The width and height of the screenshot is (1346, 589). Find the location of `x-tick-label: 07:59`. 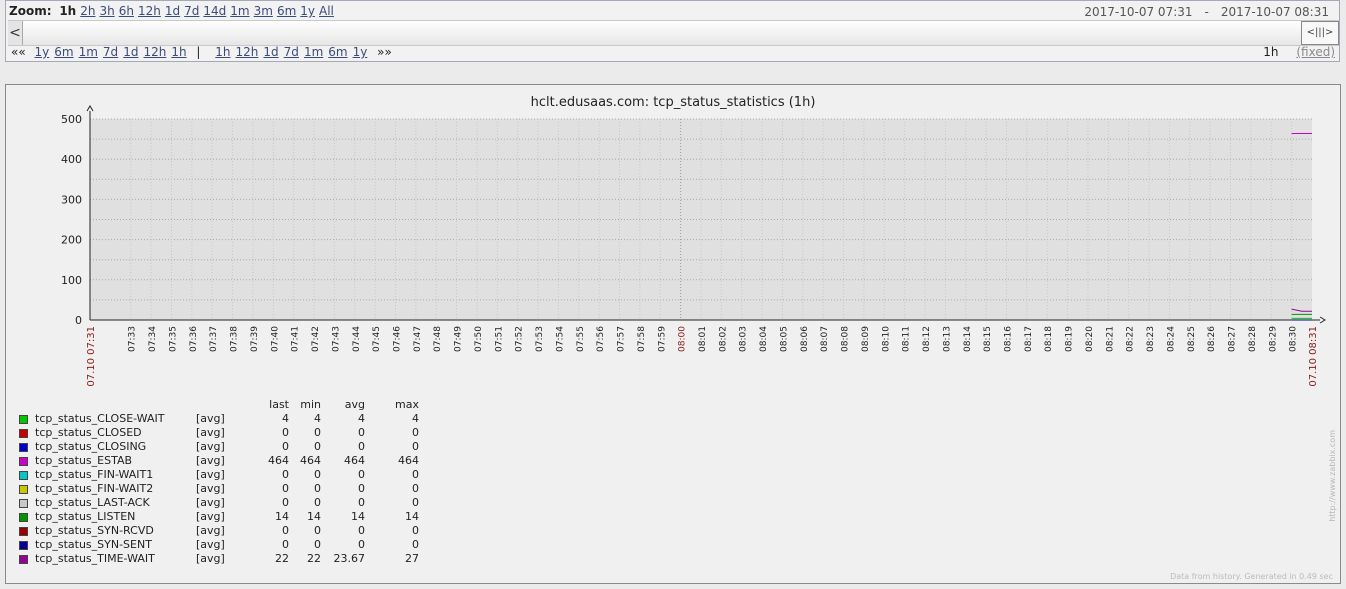

x-tick-label: 07:59 is located at coordinates (662, 339).